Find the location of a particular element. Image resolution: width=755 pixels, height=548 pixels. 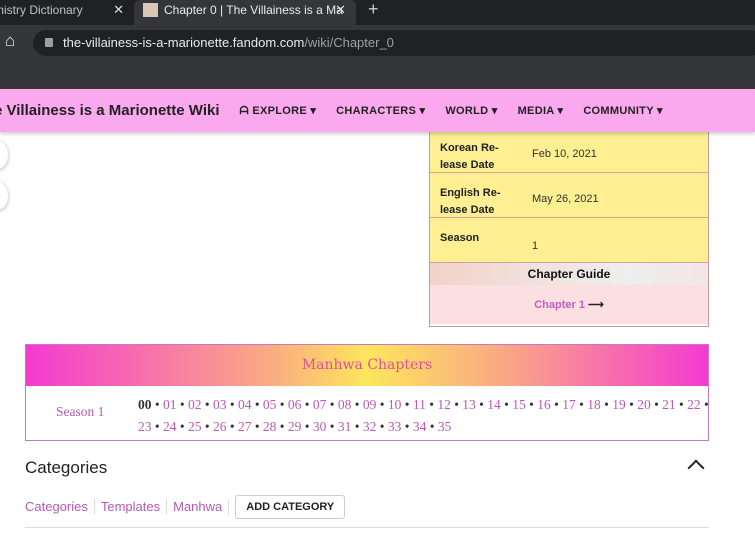

chapter-link: 07 is located at coordinates (320, 404).